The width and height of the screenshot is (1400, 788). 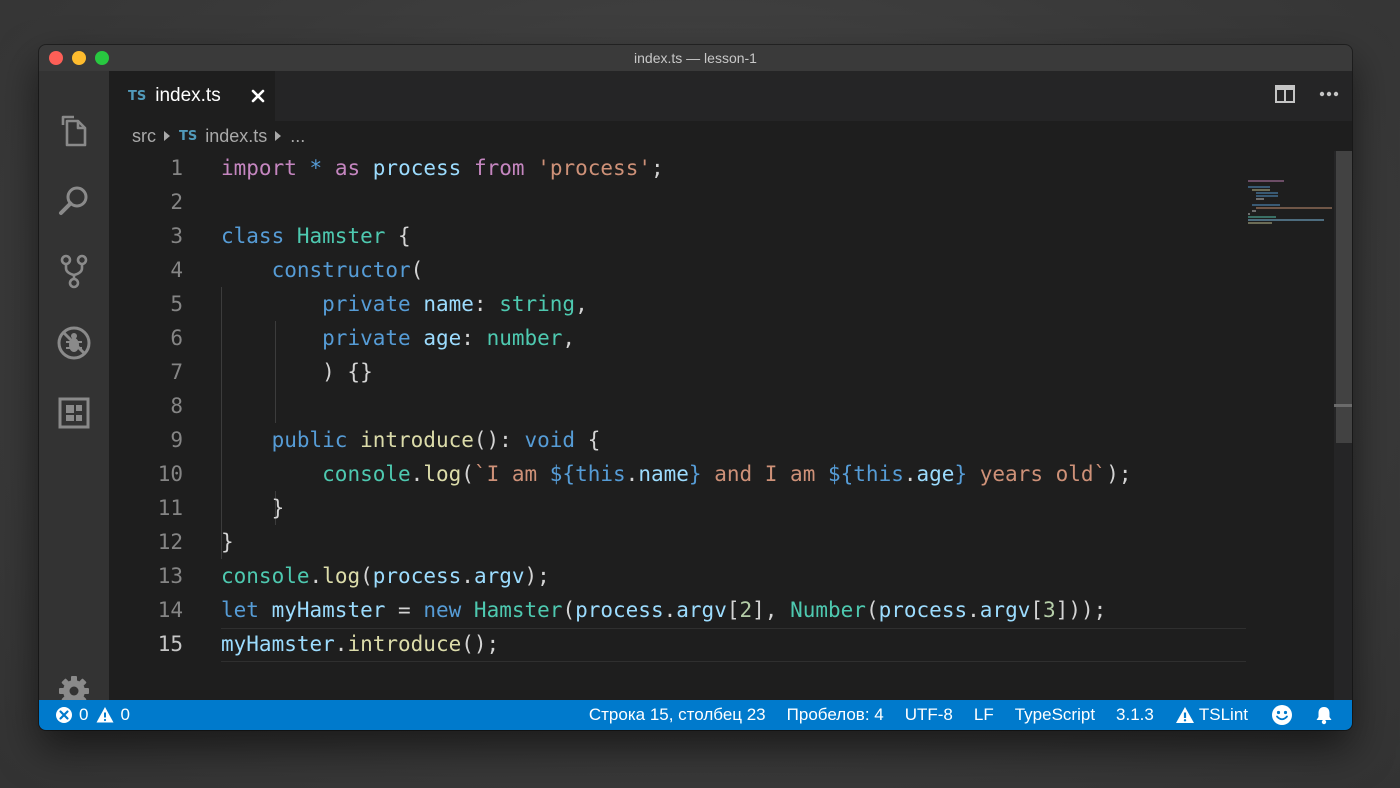 What do you see at coordinates (1290, 209) in the screenshot?
I see `minimap` at bounding box center [1290, 209].